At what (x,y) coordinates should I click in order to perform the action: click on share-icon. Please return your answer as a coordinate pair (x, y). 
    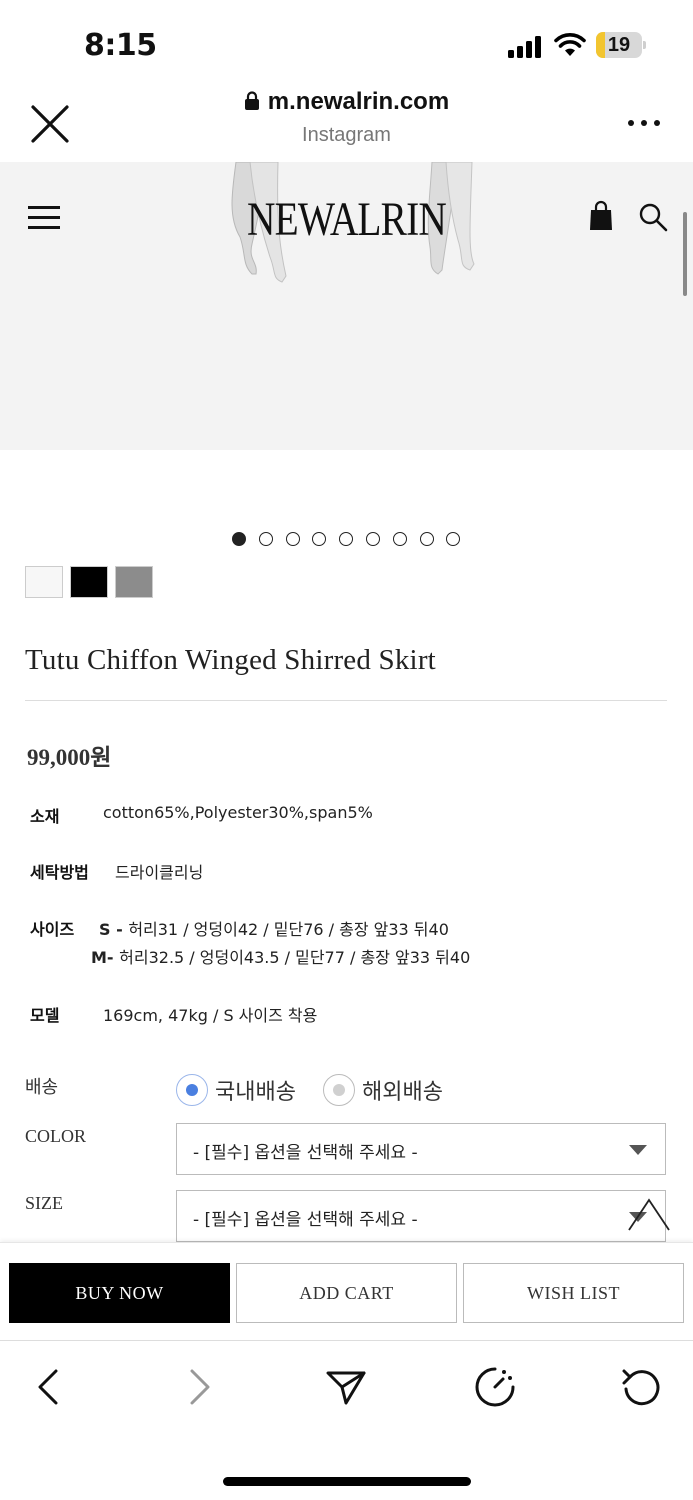
    Looking at the image, I should click on (346, 1387).